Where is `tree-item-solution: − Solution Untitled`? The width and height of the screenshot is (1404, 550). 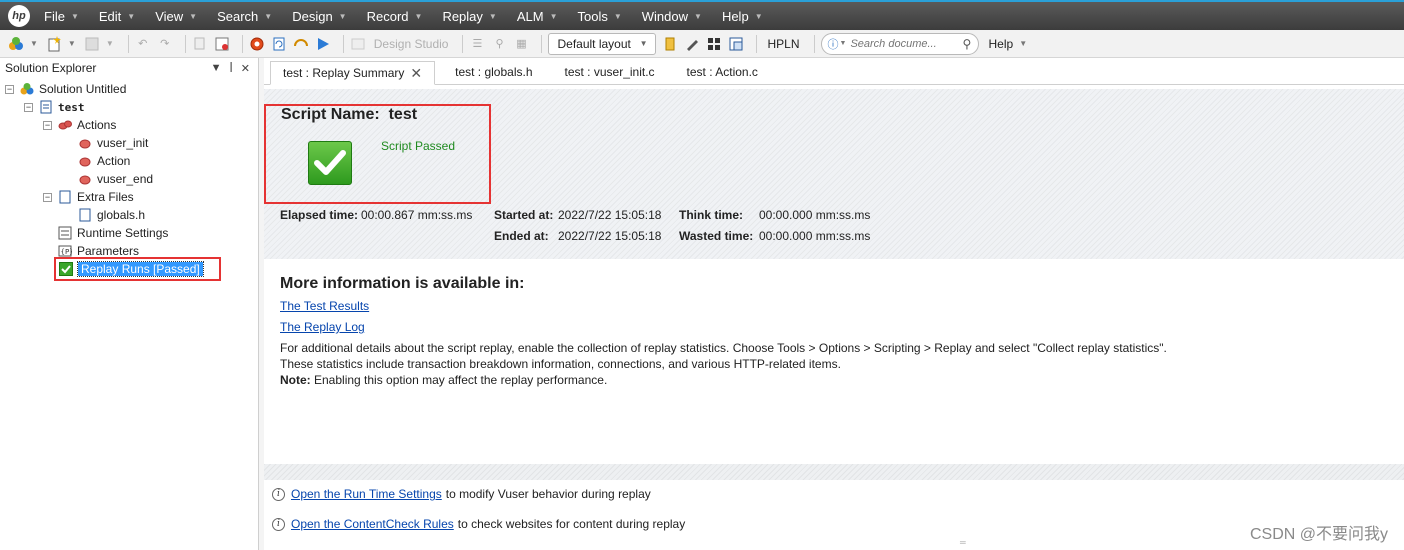 tree-item-solution: − Solution Untitled is located at coordinates (65, 89).